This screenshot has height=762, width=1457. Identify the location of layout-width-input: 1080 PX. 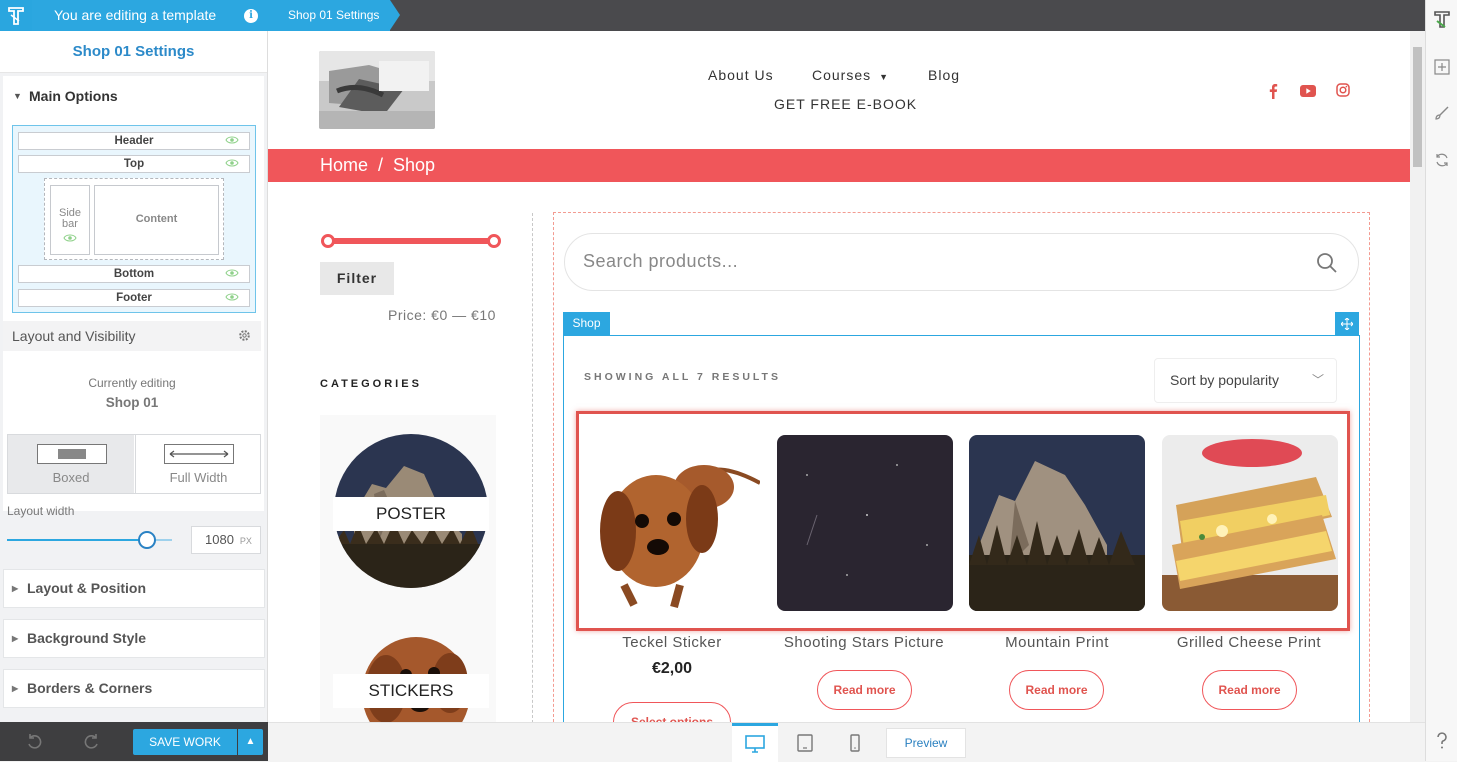
(226, 540).